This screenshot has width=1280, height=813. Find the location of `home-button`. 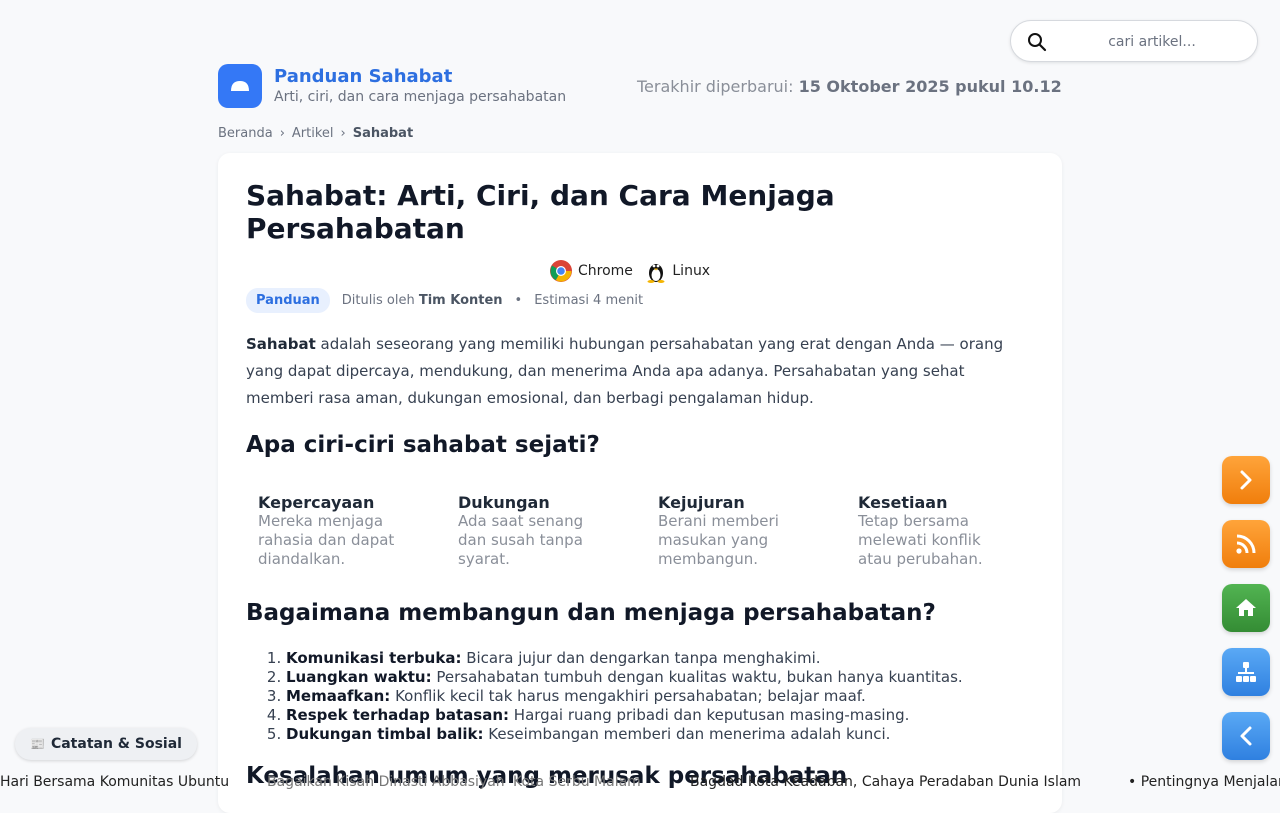

home-button is located at coordinates (1246, 608).